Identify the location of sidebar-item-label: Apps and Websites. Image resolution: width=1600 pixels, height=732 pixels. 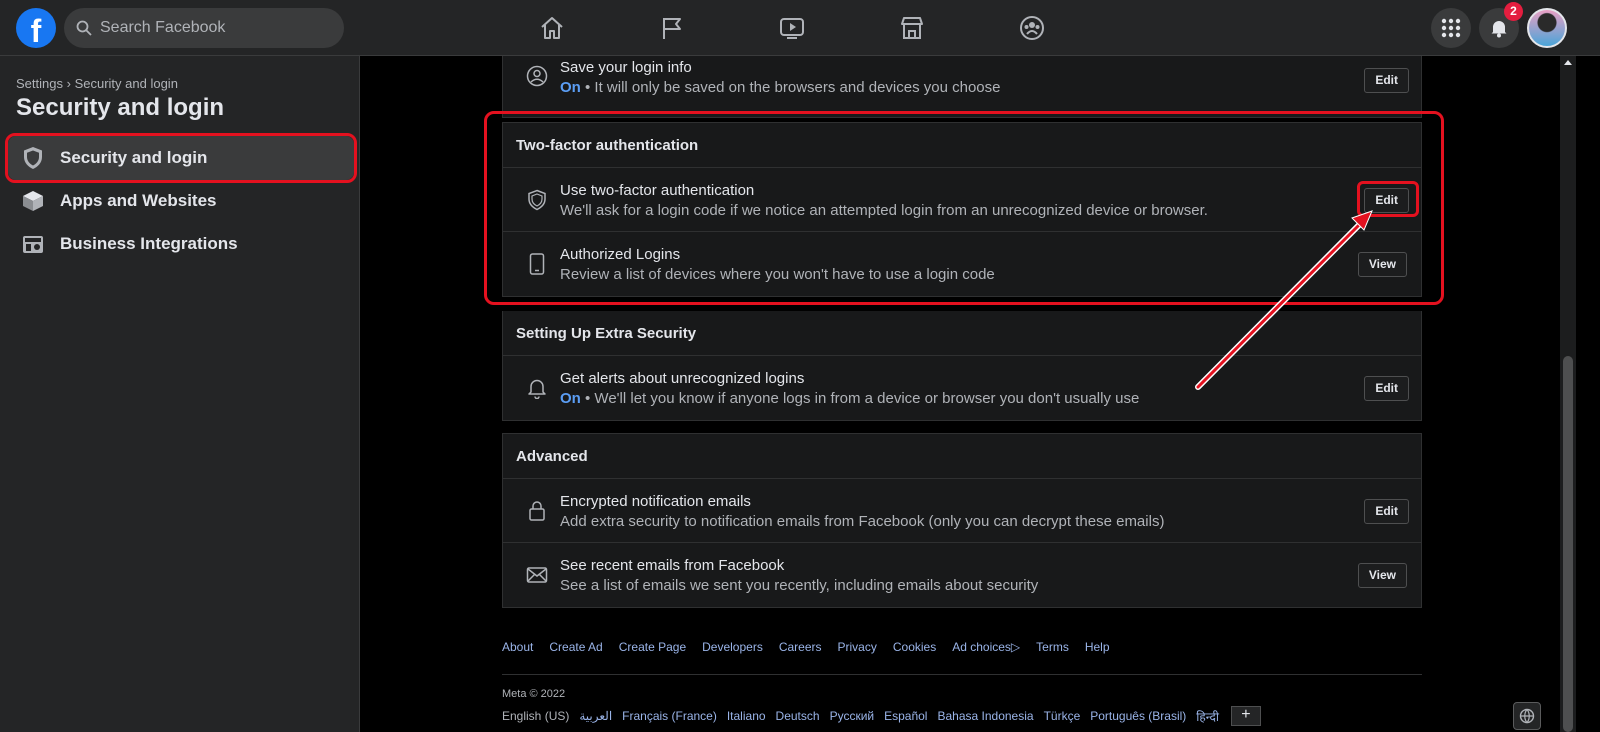
(138, 200).